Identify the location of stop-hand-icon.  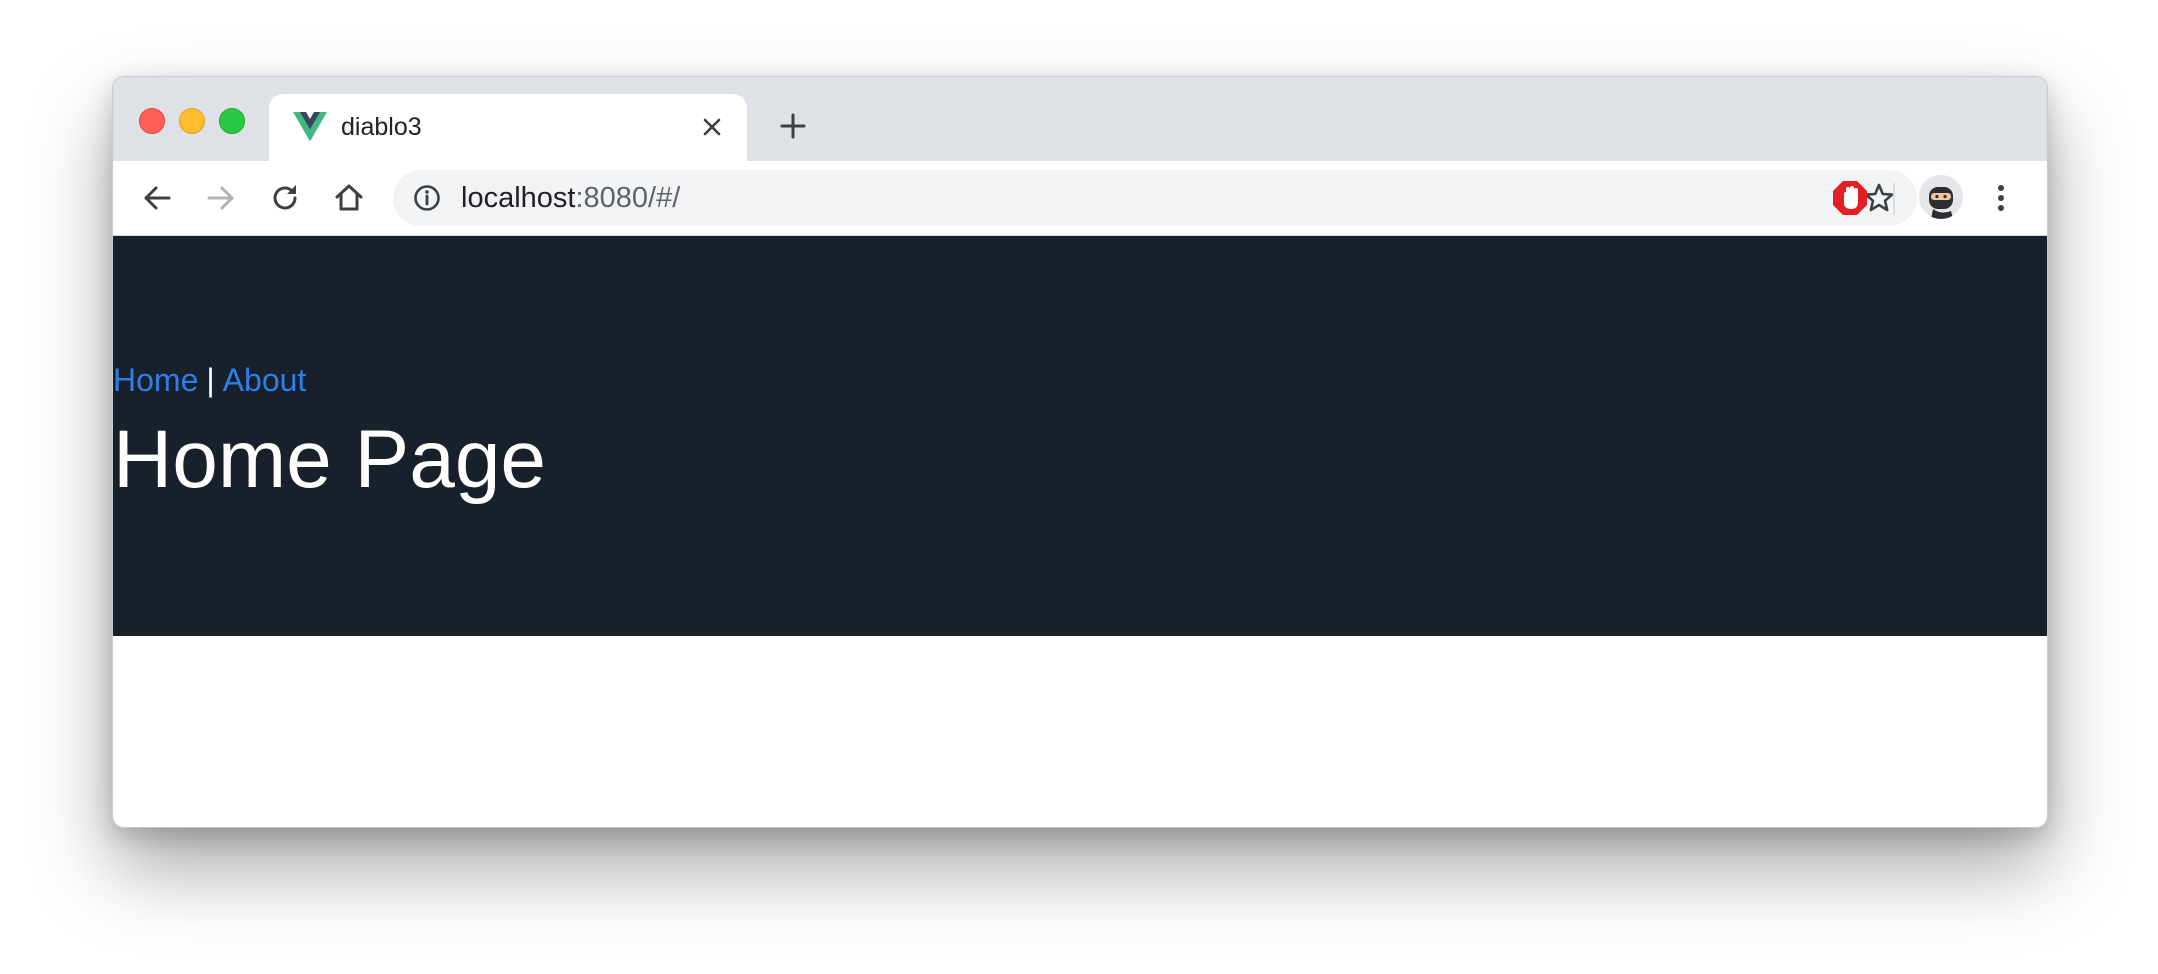
(1850, 198).